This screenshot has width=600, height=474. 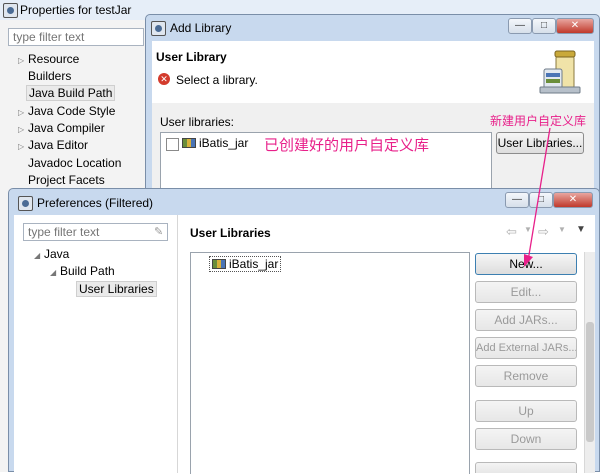 I want to click on tree-item-build-path: ◢ Build Path, so click(x=82, y=271).